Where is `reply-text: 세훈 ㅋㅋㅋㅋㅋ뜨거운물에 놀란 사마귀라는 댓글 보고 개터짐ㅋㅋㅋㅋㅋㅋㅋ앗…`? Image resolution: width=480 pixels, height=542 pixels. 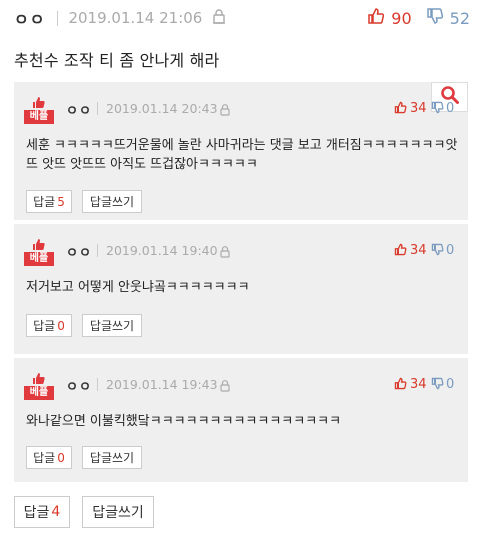 reply-text: 세훈 ㅋㅋㅋㅋㅋ뜨거운물에 놀란 사마귀라는 댓글 보고 개터짐ㅋㅋㅋㅋㅋㅋㅋ앗… is located at coordinates (242, 155).